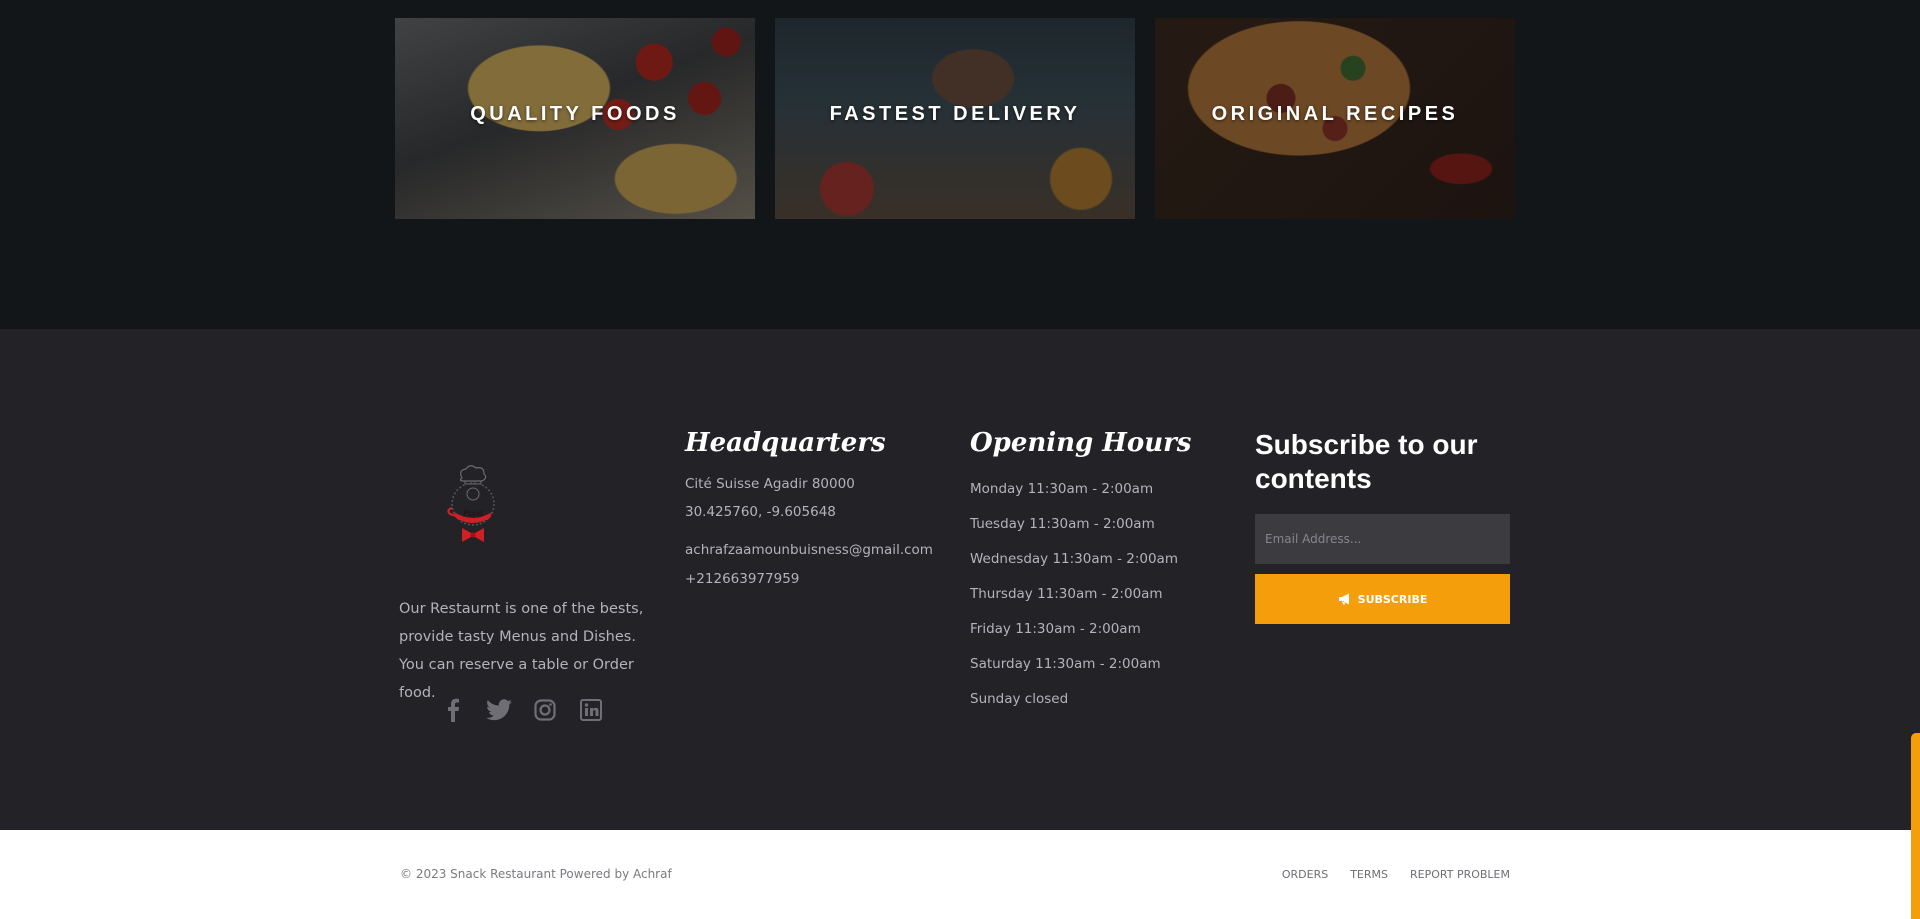 The width and height of the screenshot is (1920, 919). I want to click on report-problem-link: REPORT PROBLEM, so click(1460, 874).